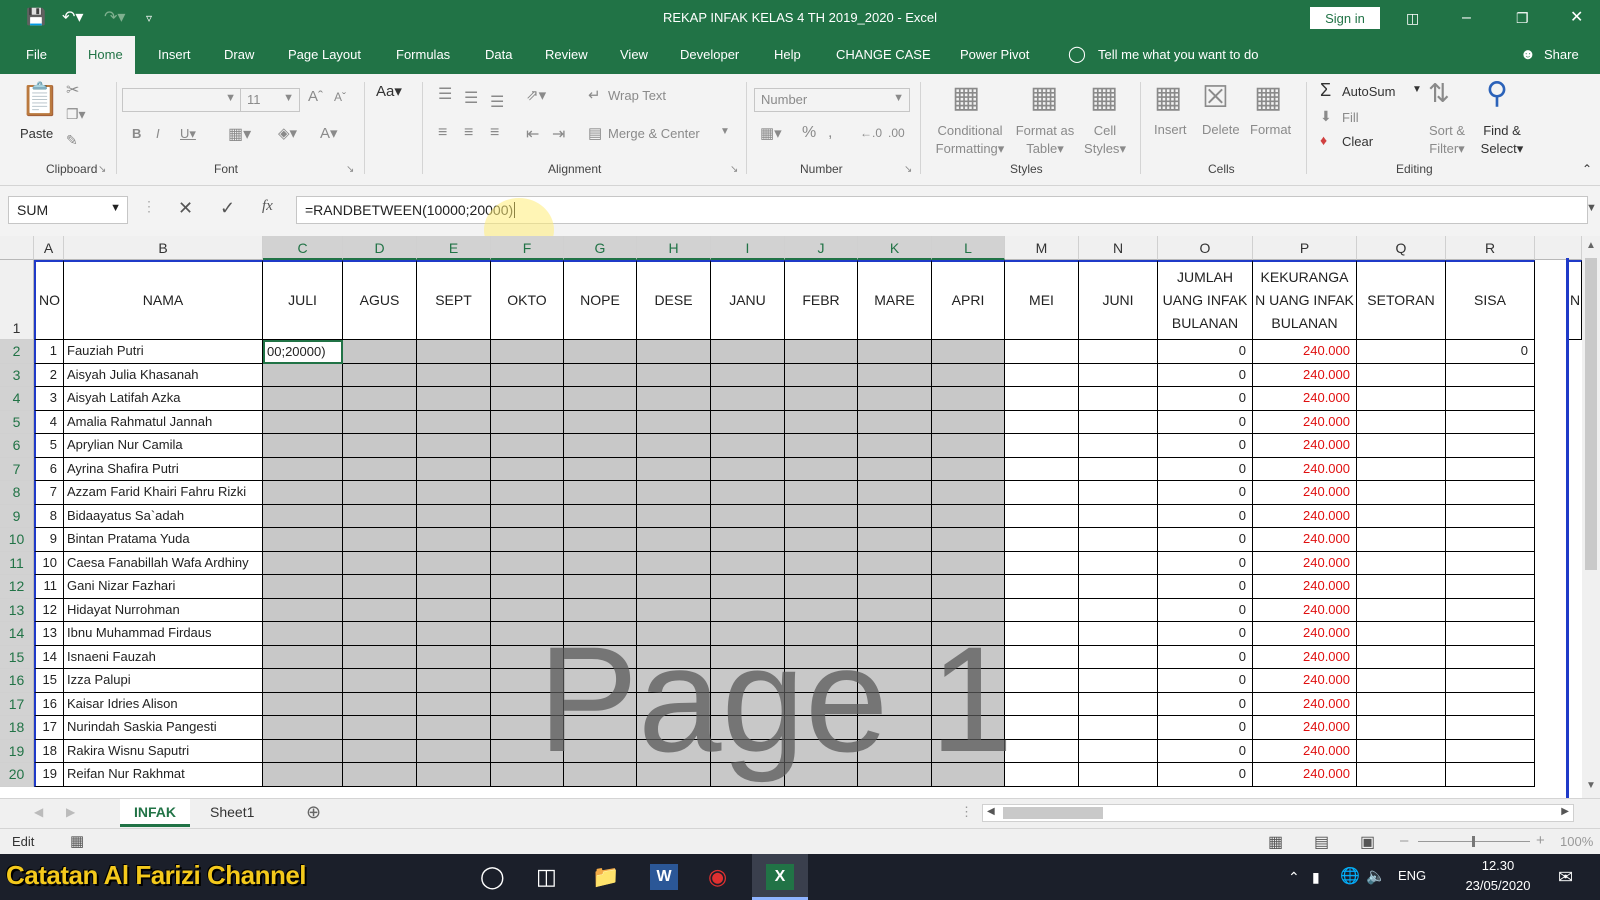  Describe the element at coordinates (1205, 300) in the screenshot. I see `header-cell: JUMLAH UANG INFAK BULANAN` at that location.